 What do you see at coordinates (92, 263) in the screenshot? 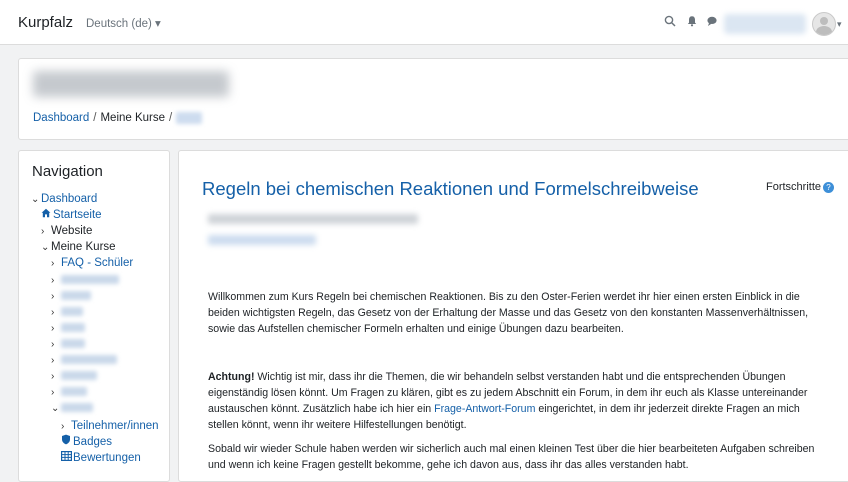
I see `nav-item-faq: › FAQ - Schüler` at bounding box center [92, 263].